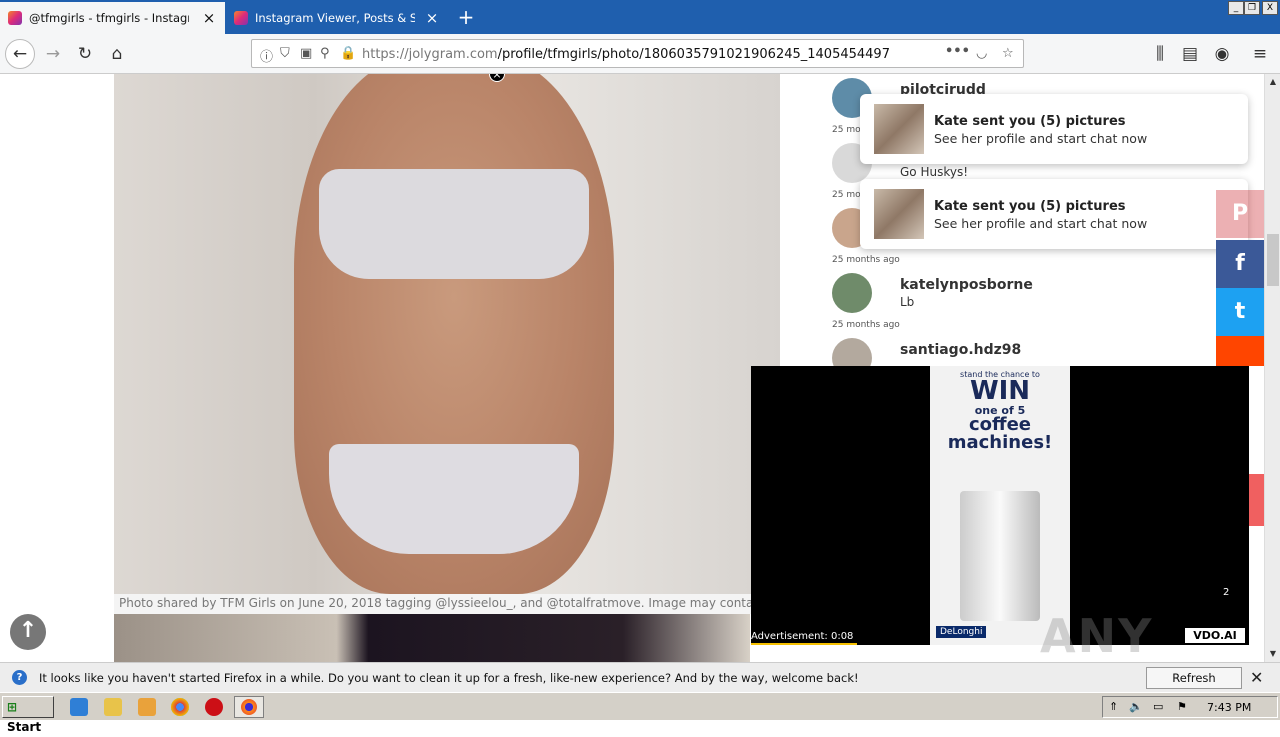 Image resolution: width=1280 pixels, height=737 pixels. I want to click on sidebar-icon: ▤, so click(1190, 54).